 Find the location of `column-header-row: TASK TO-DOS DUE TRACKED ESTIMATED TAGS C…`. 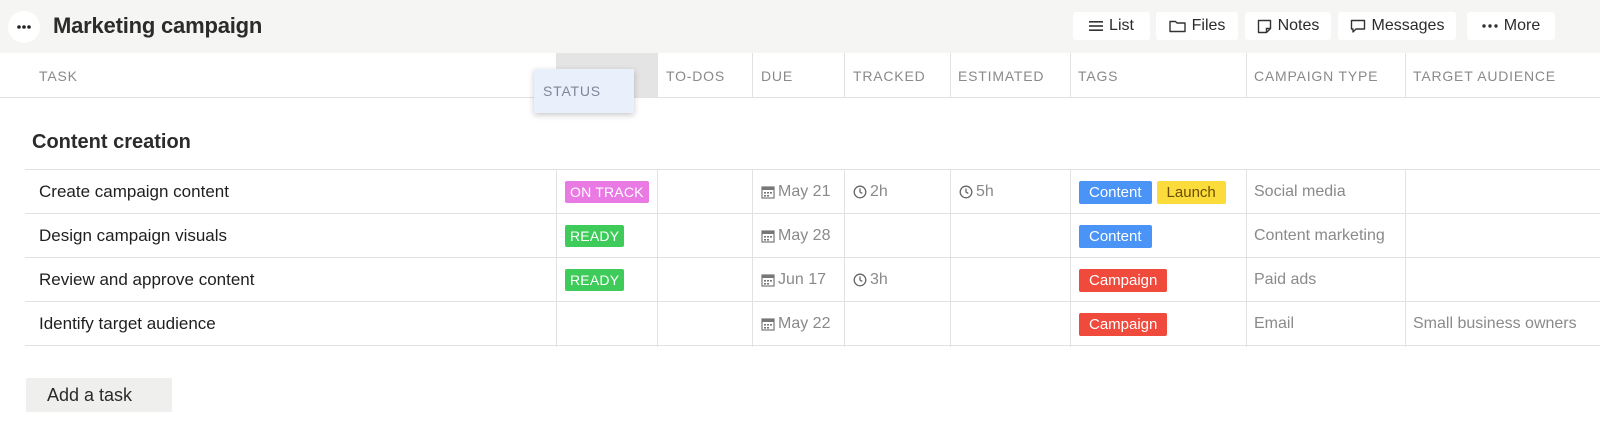

column-header-row: TASK TO-DOS DUE TRACKED ESTIMATED TAGS C… is located at coordinates (800, 75).